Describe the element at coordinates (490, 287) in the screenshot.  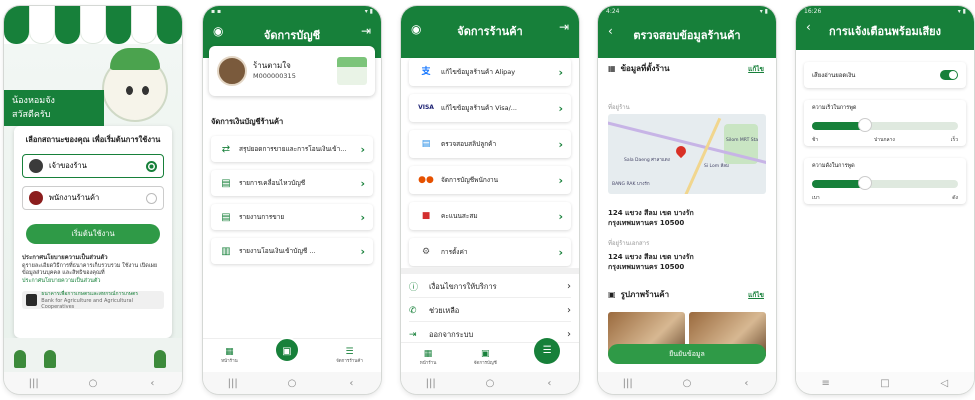
I see `link-terms: ⓘ เงื่อนไขการให้บริการ ›` at that location.